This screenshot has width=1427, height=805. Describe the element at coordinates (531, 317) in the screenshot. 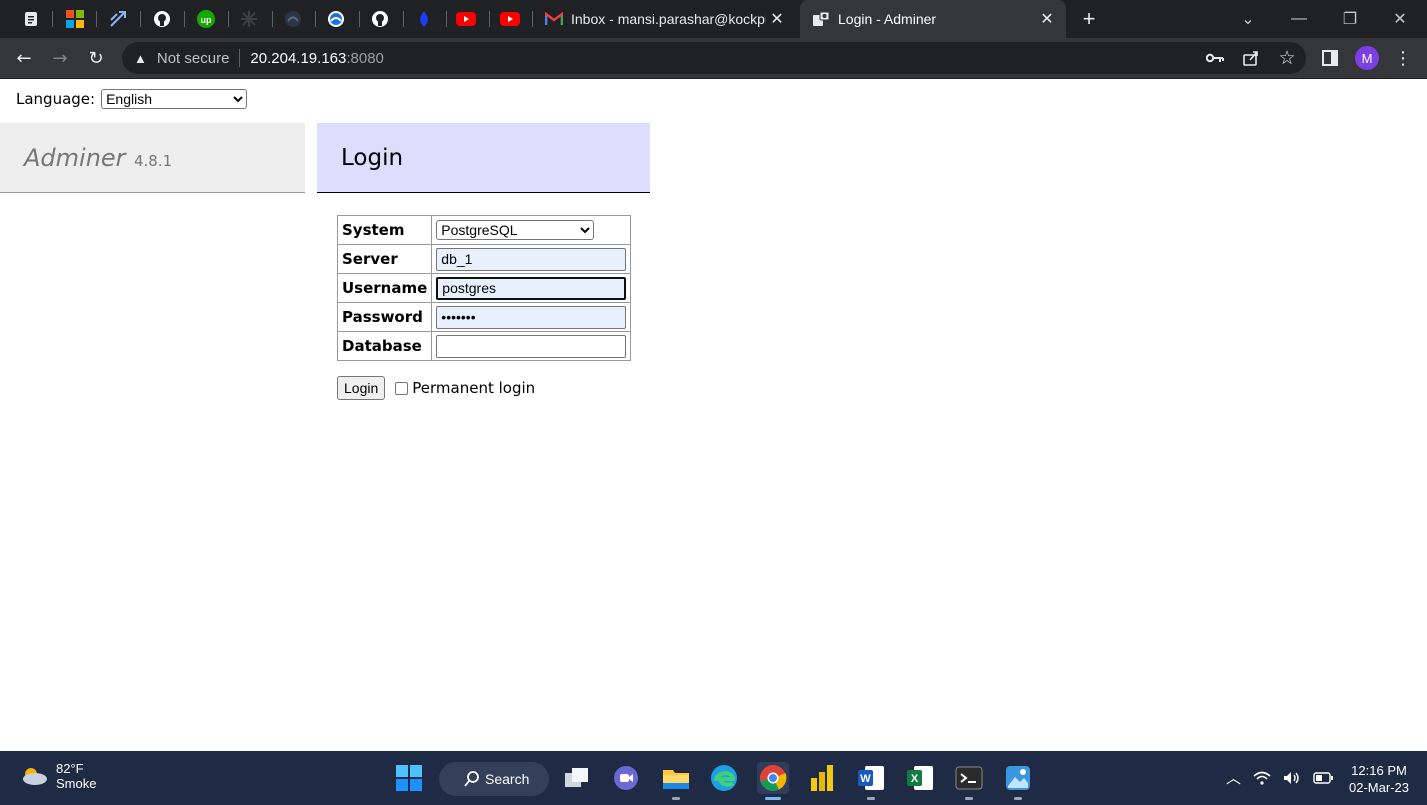

I see `password-input` at that location.